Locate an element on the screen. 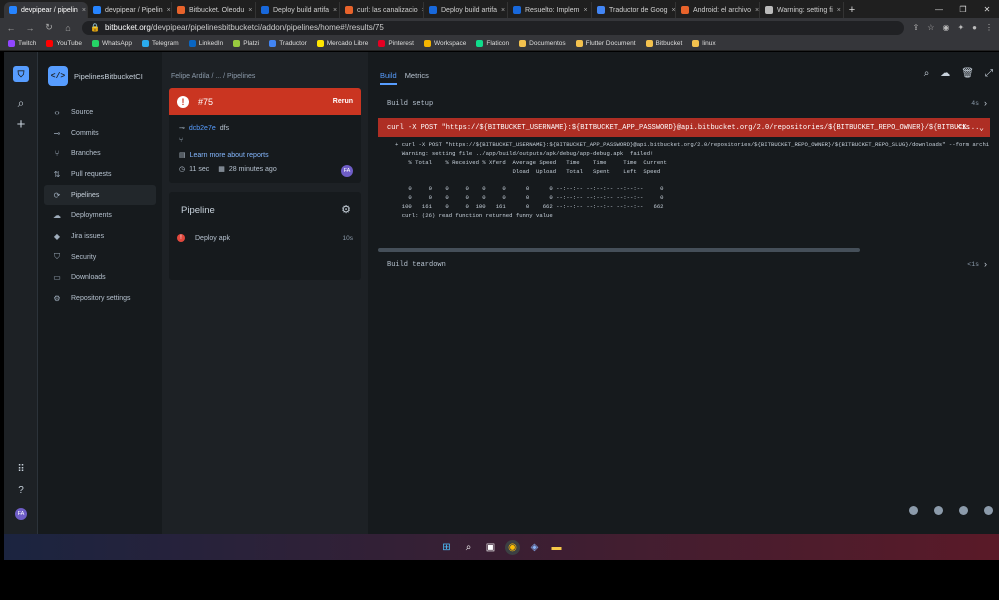 The image size is (999, 600). profile-icon: ● is located at coordinates (974, 27).